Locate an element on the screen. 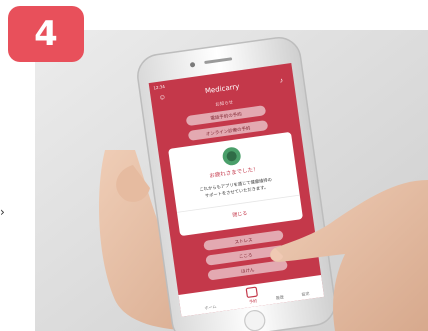  tab-settings: 設定 is located at coordinates (305, 293).